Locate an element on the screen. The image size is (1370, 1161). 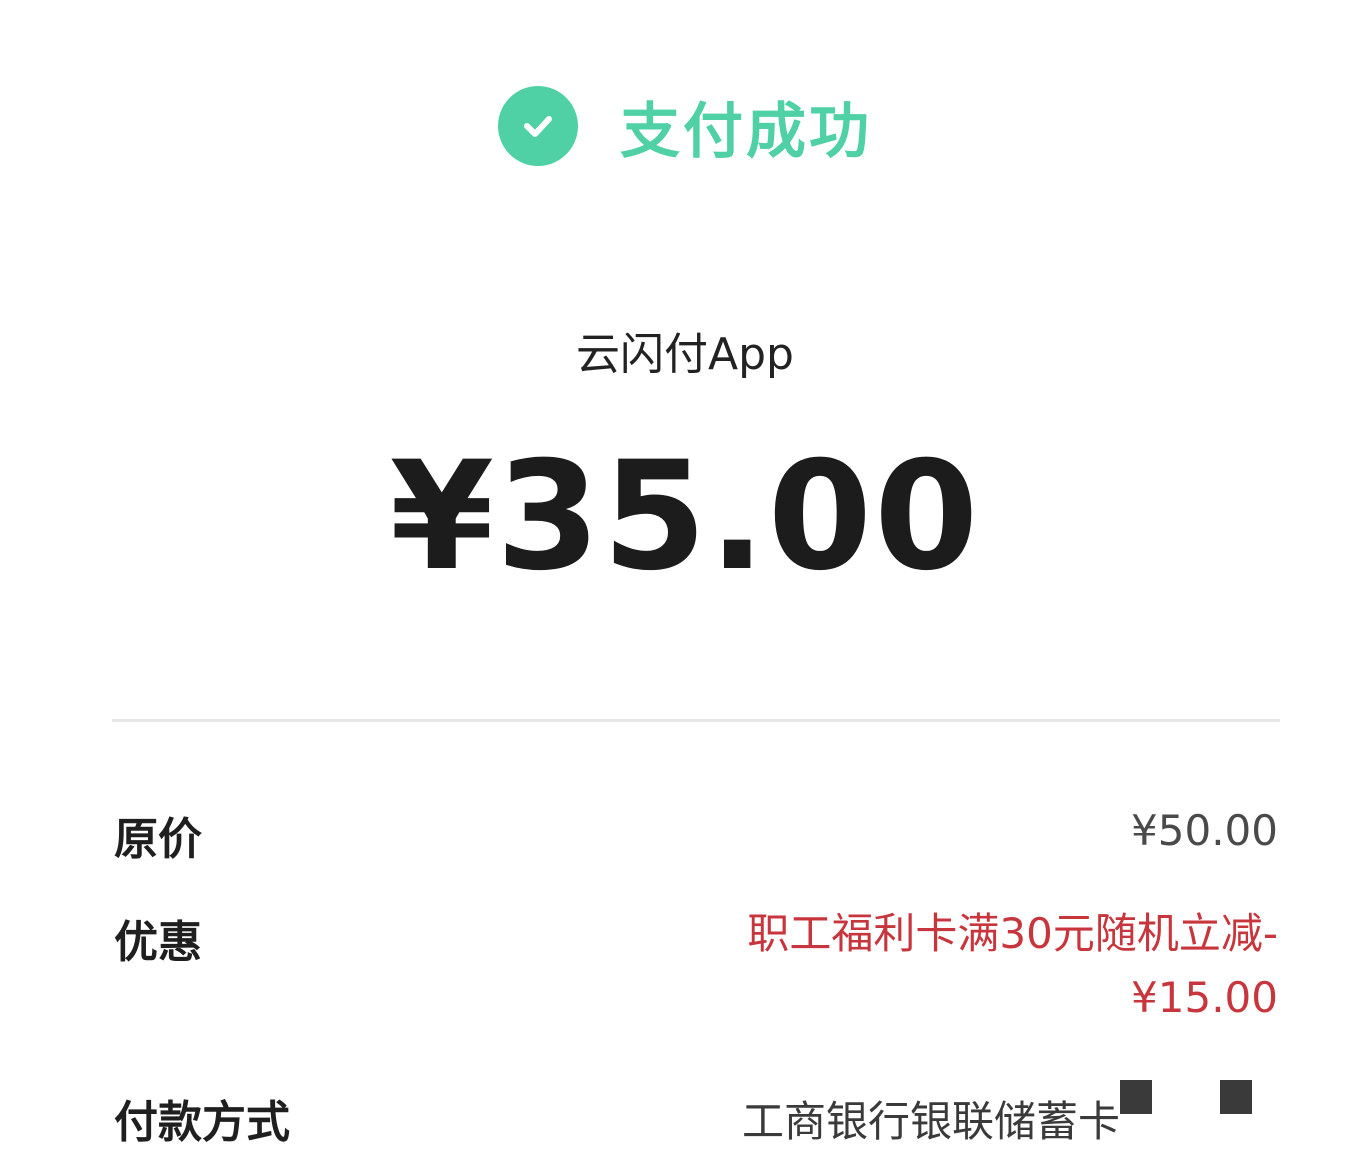
payment-status-header: 支付成功 is located at coordinates (685, 126).